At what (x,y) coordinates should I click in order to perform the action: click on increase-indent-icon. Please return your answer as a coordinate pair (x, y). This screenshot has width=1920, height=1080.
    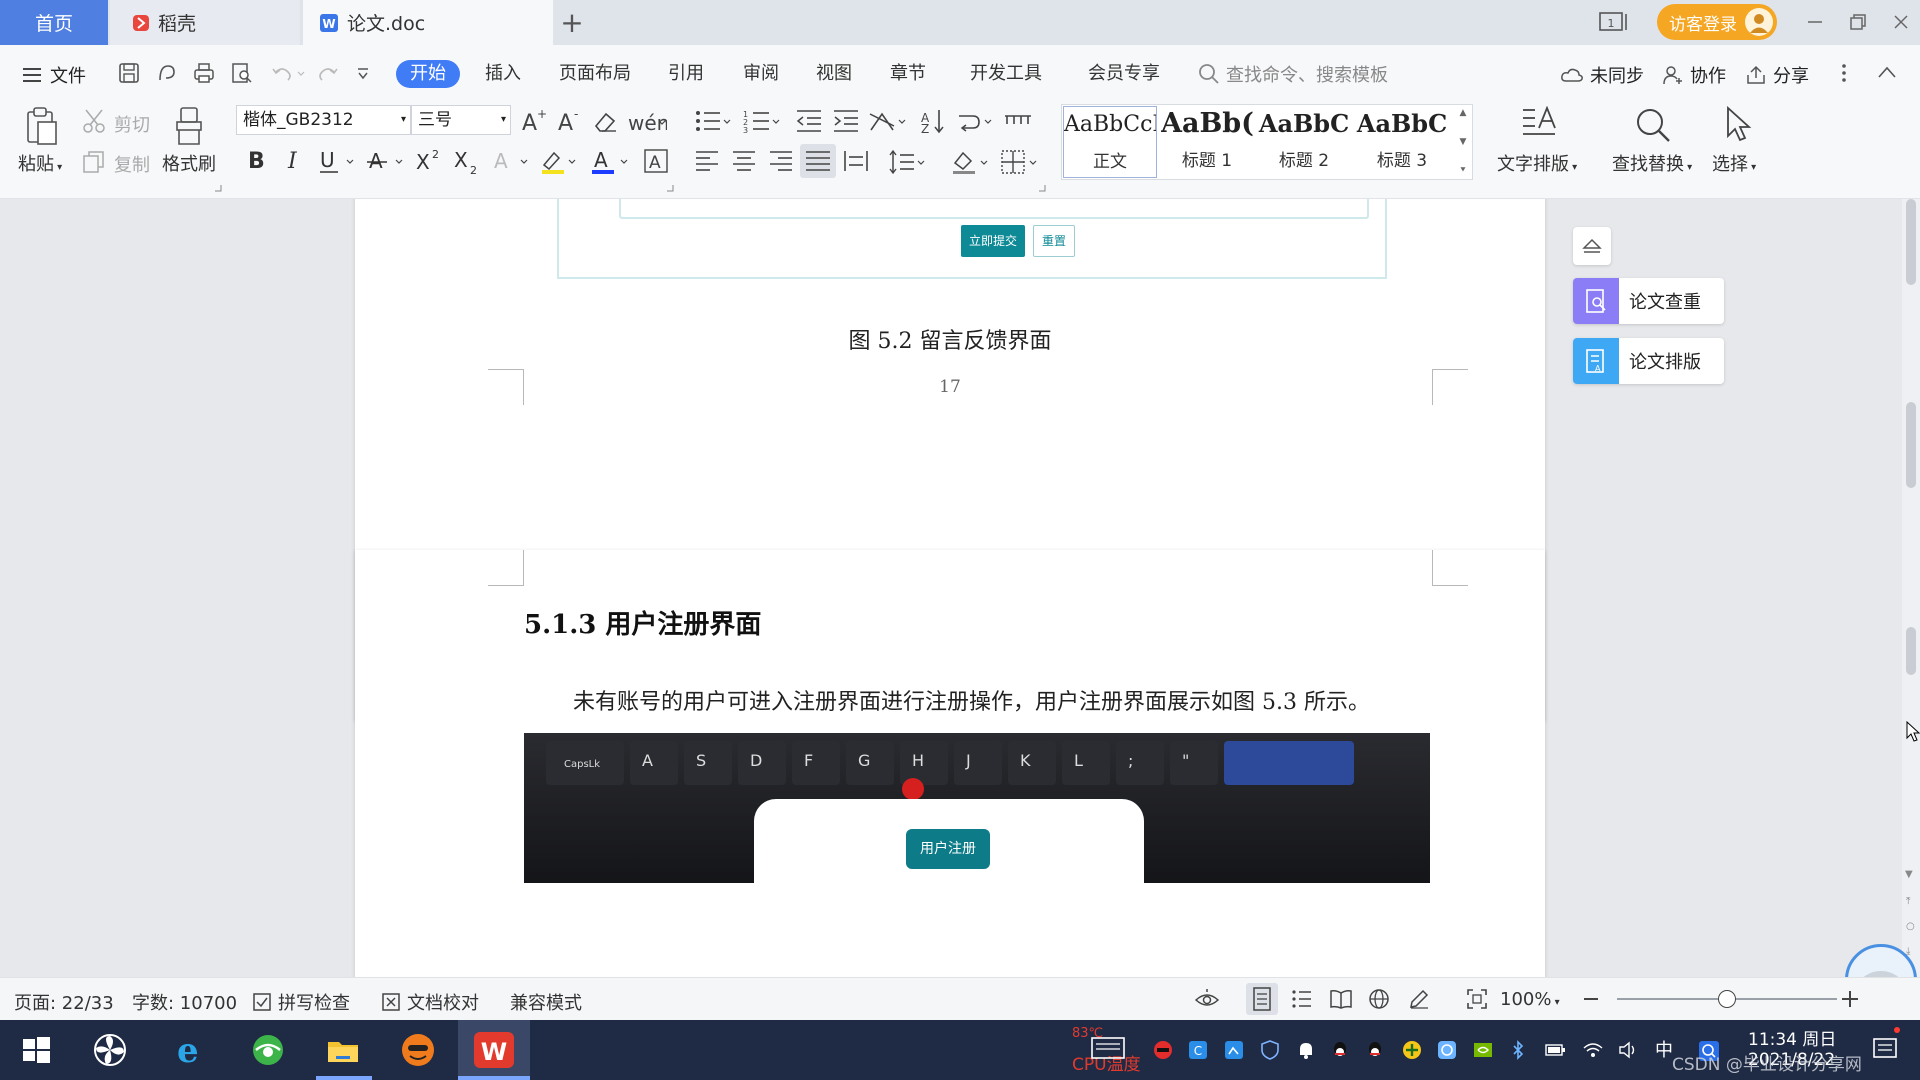
    Looking at the image, I should click on (846, 121).